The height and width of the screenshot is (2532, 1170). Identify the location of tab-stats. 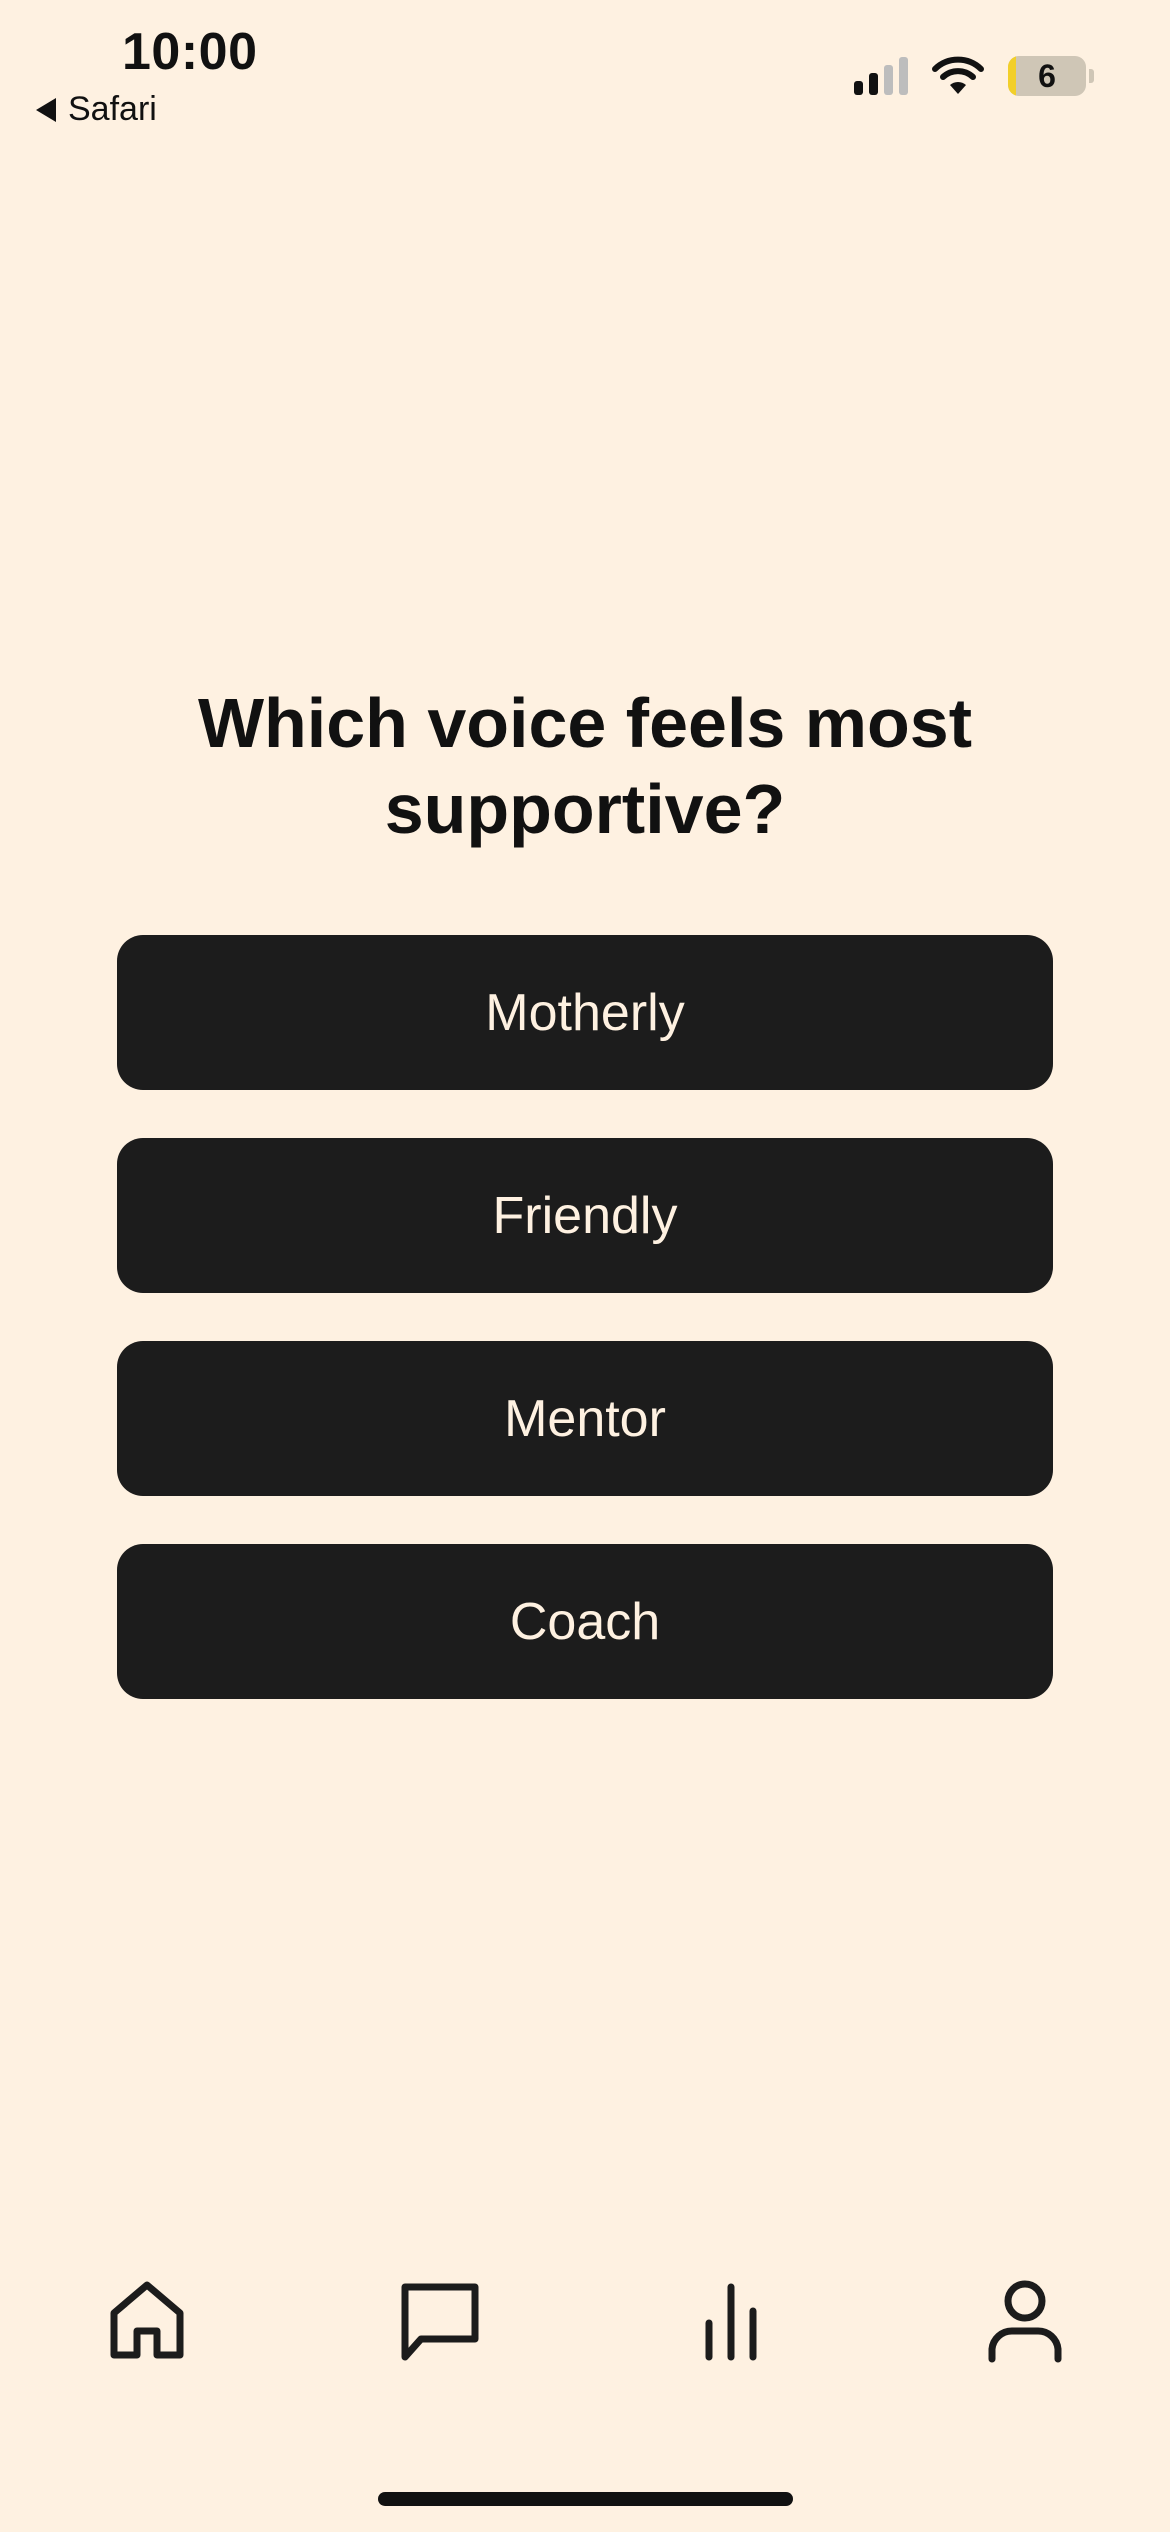
(731, 2320).